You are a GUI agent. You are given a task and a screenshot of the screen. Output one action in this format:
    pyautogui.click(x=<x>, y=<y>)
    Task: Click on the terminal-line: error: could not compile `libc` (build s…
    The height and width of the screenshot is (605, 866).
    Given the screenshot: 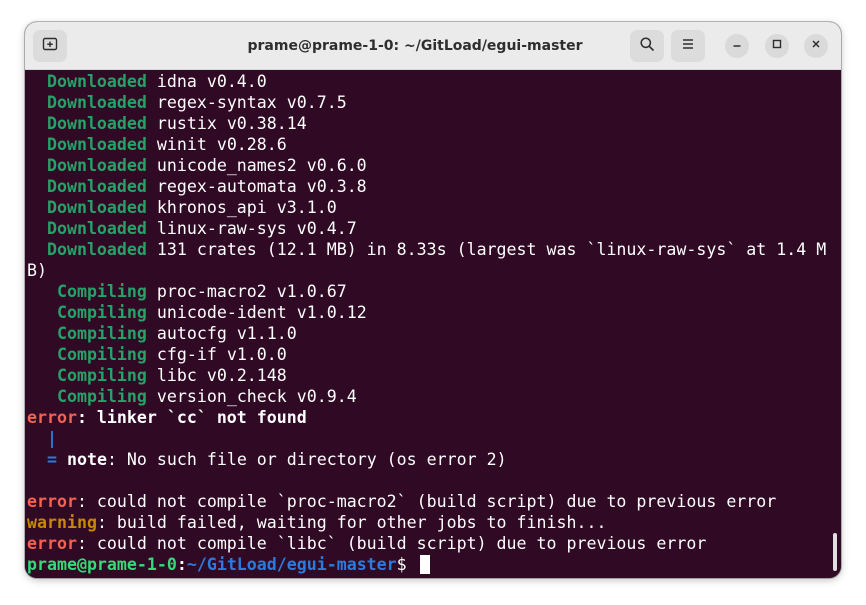 What is the action you would take?
    pyautogui.click(x=426, y=543)
    